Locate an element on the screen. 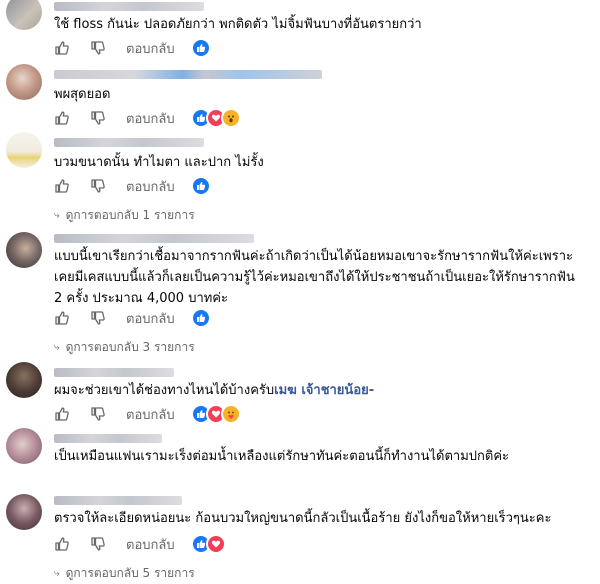 The width and height of the screenshot is (600, 584). wow-reaction-icon is located at coordinates (230, 118).